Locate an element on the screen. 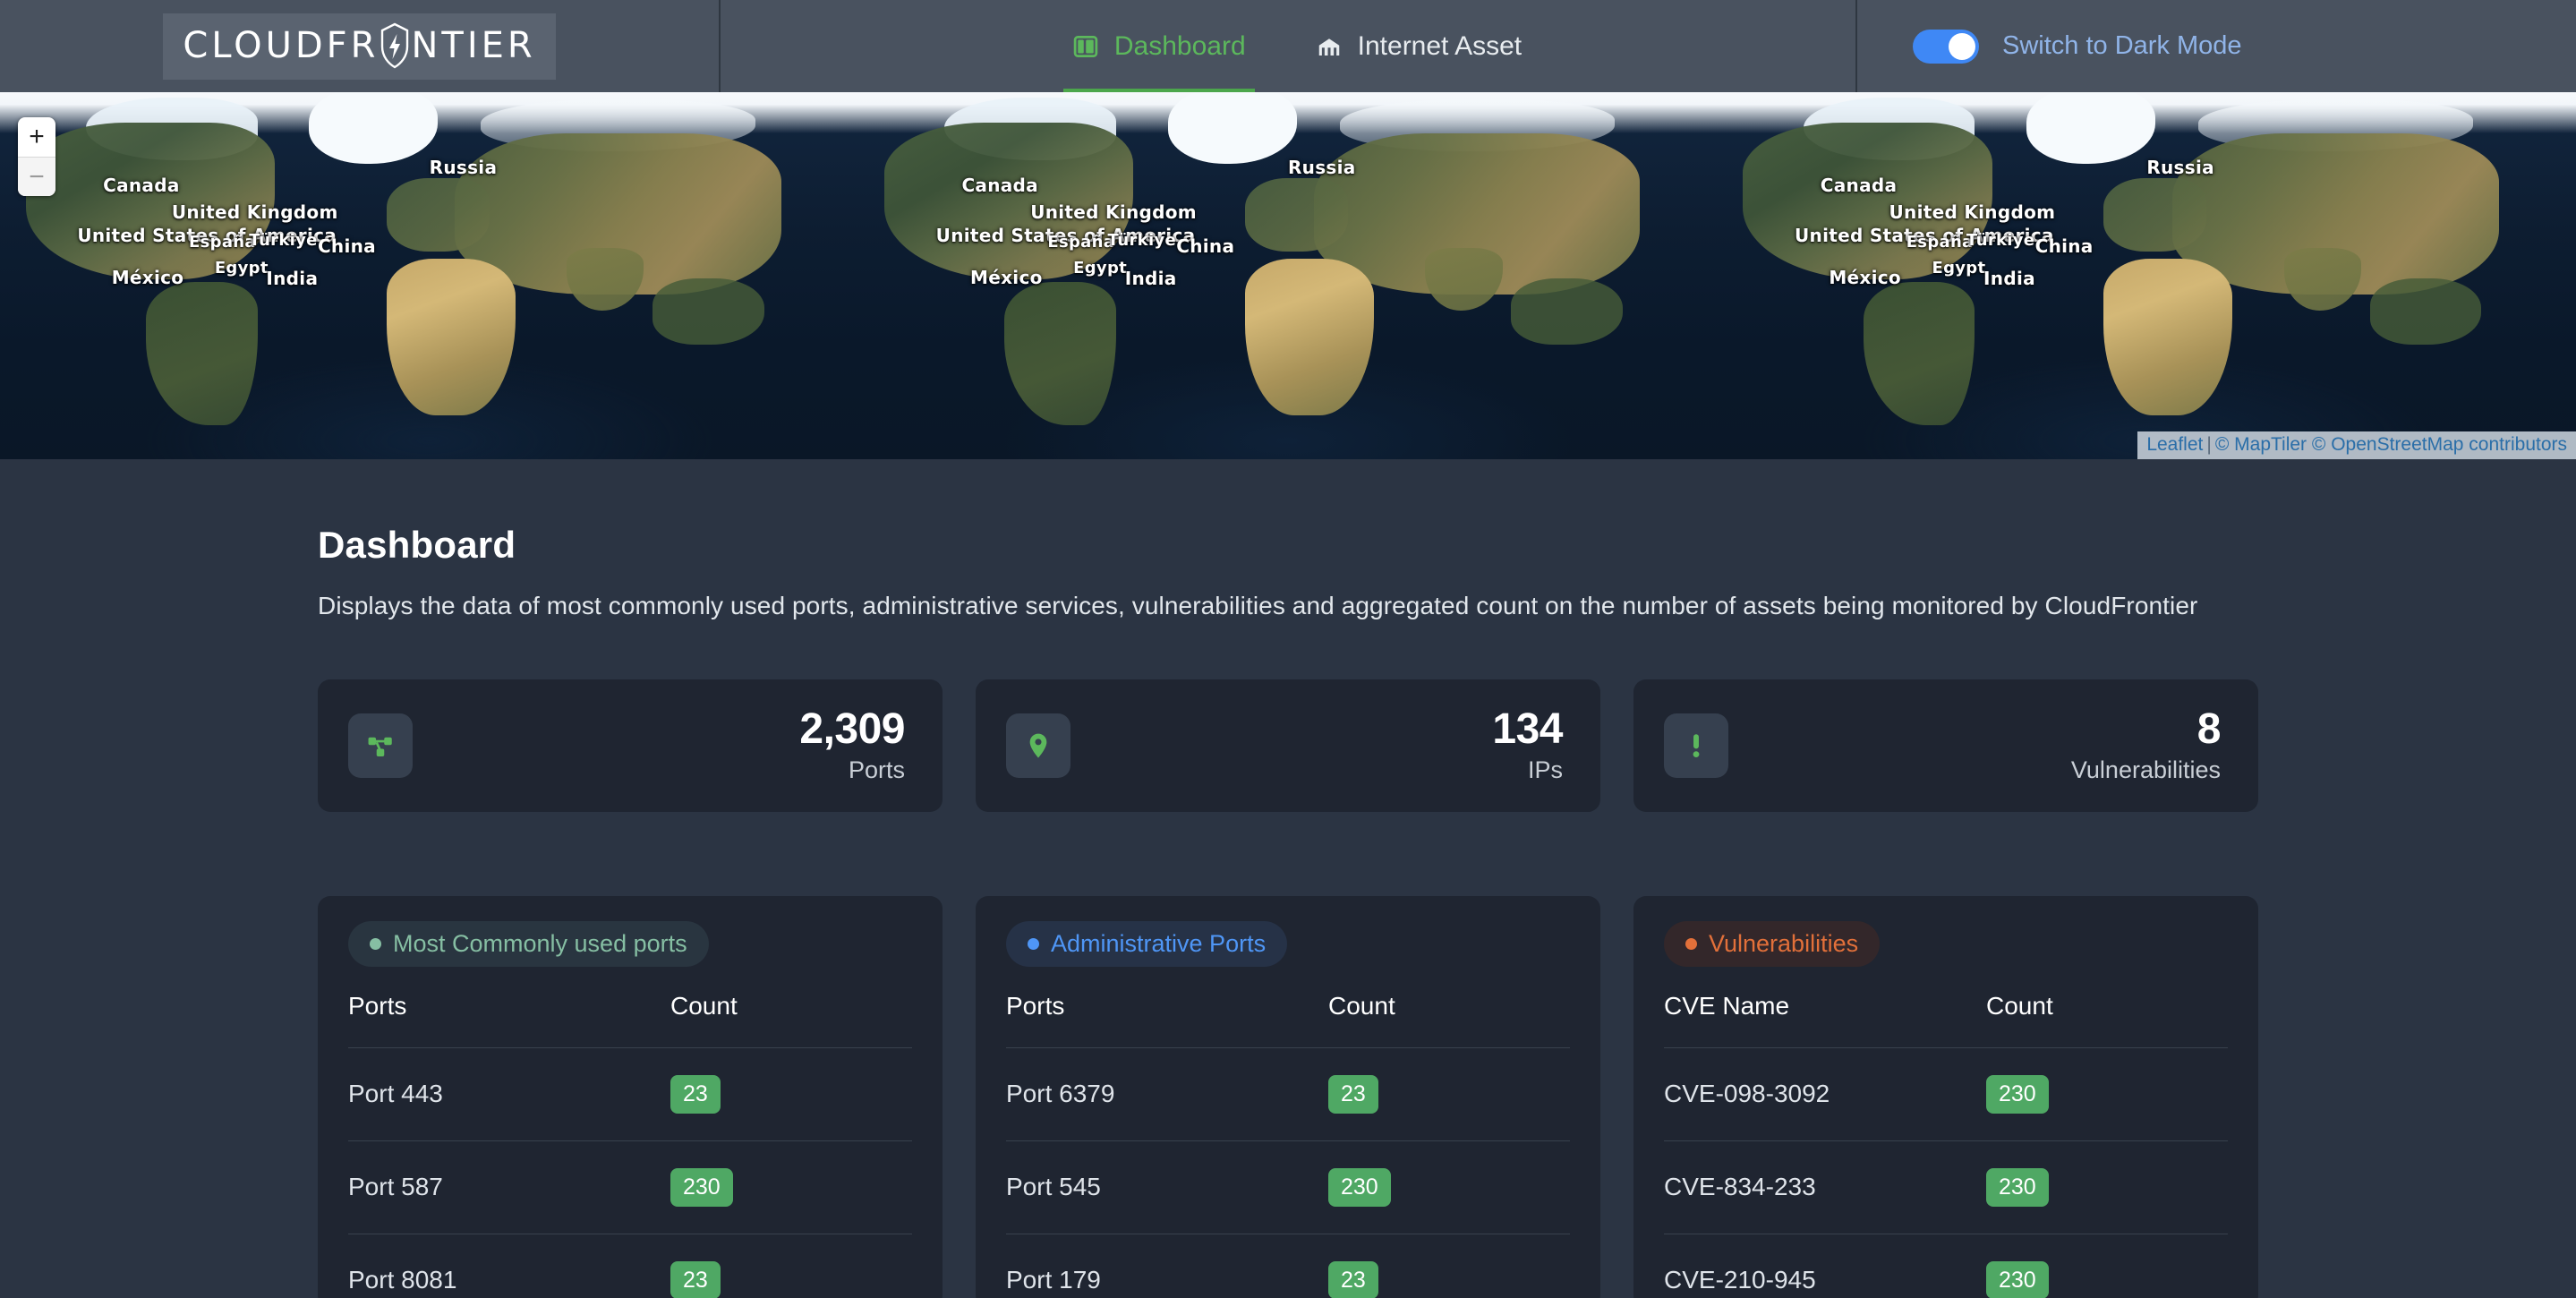  map-label-turkiye: Türkiye is located at coordinates (2000, 240).